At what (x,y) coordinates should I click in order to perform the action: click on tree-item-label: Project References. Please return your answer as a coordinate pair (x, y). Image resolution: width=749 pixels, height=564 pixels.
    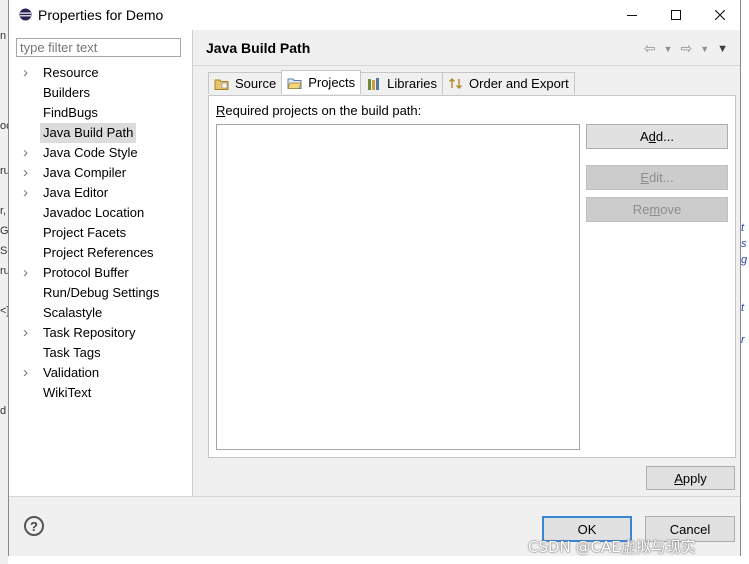
    Looking at the image, I should click on (98, 252).